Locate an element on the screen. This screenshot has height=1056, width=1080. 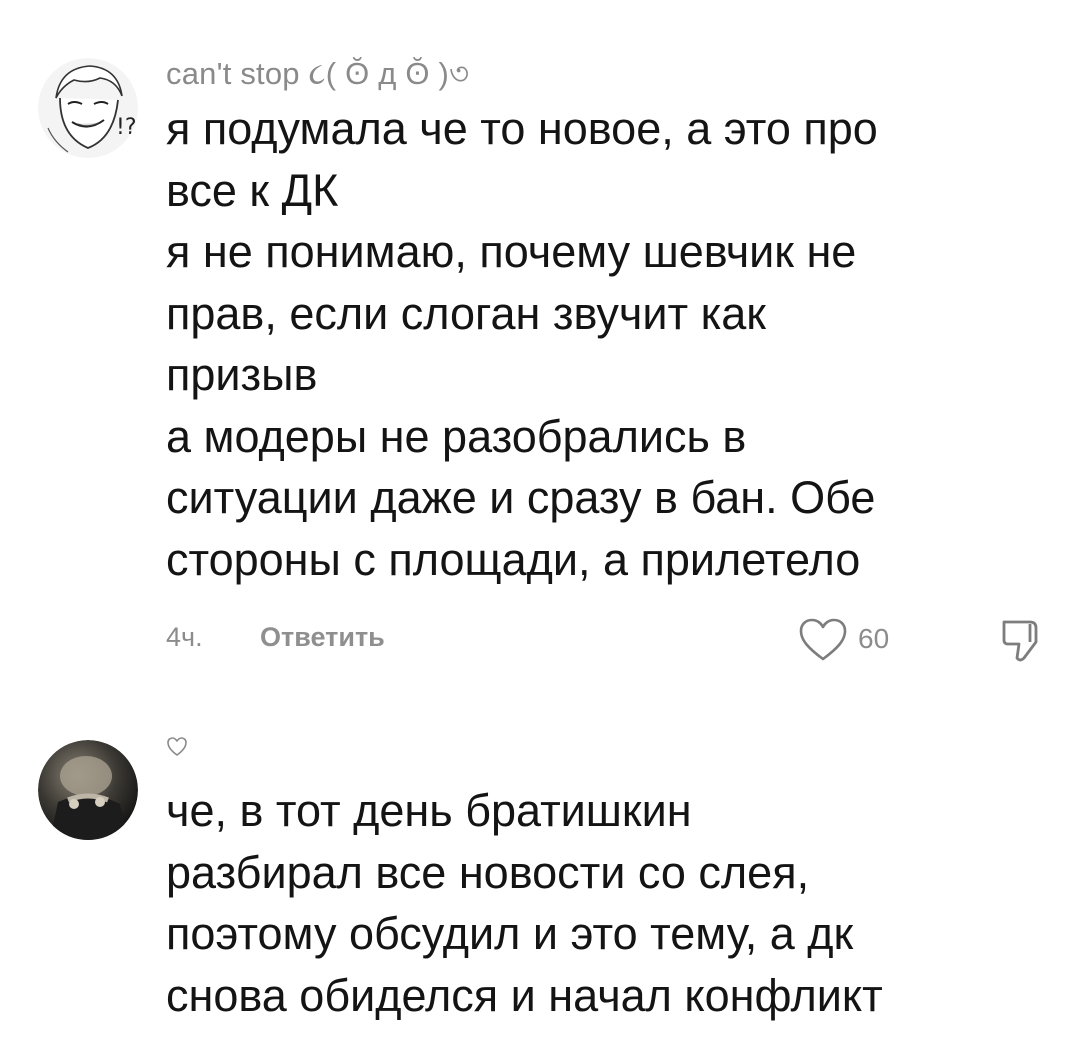
anime-character-avatar-icon: !? is located at coordinates (88, 108).